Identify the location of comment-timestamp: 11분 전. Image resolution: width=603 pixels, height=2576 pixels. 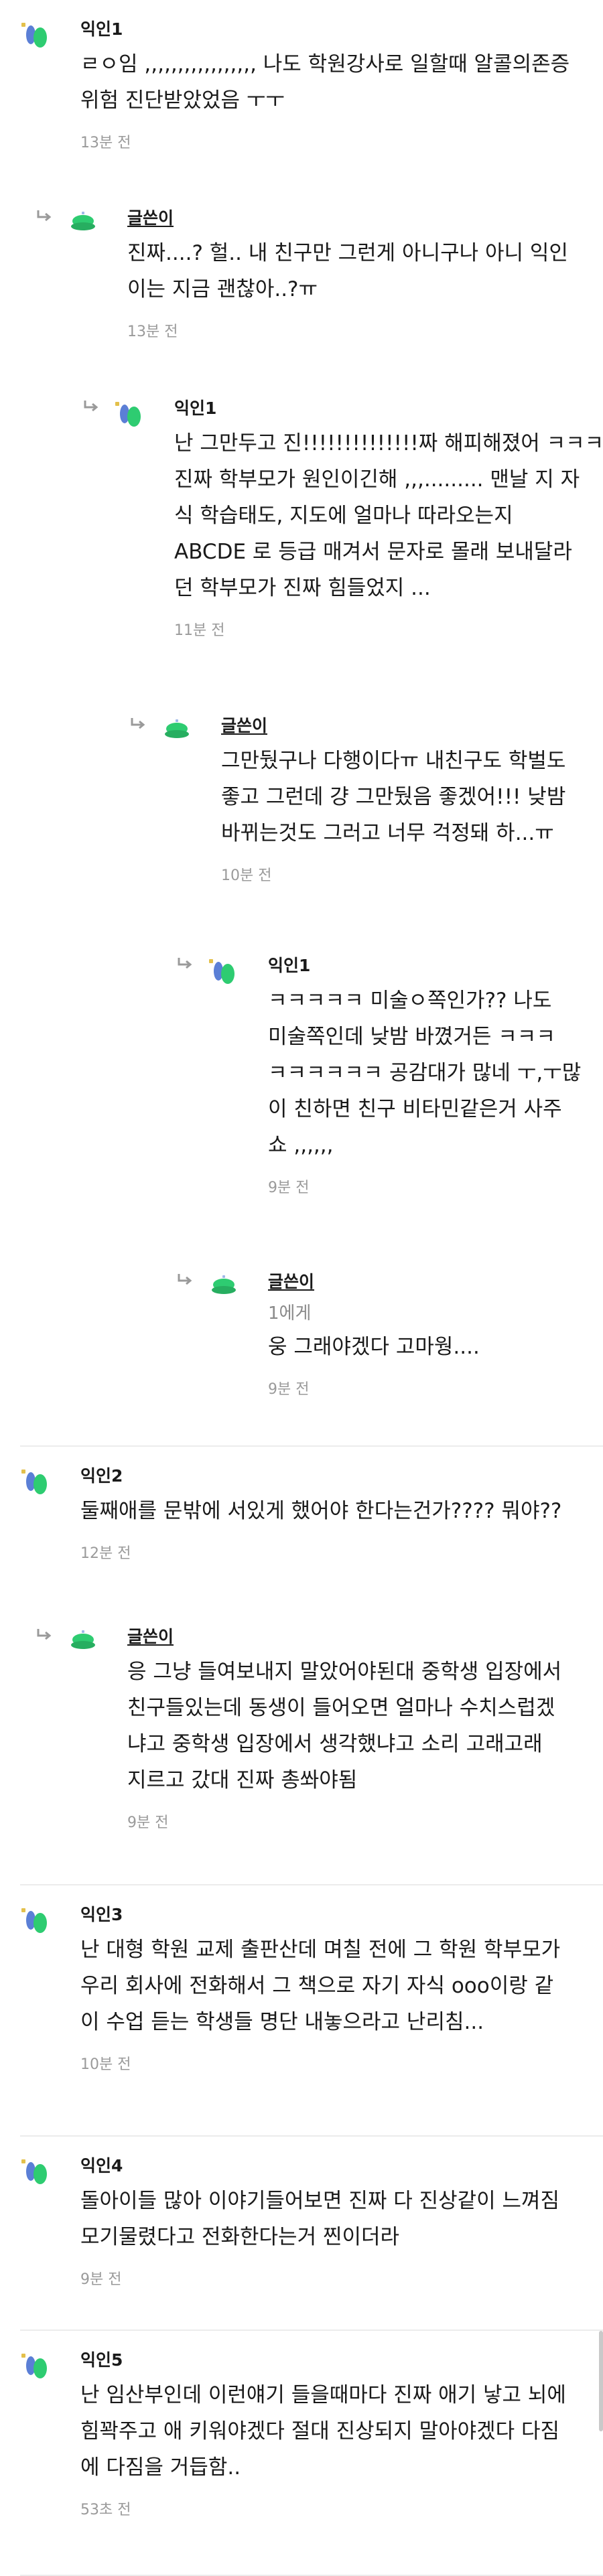
(199, 630).